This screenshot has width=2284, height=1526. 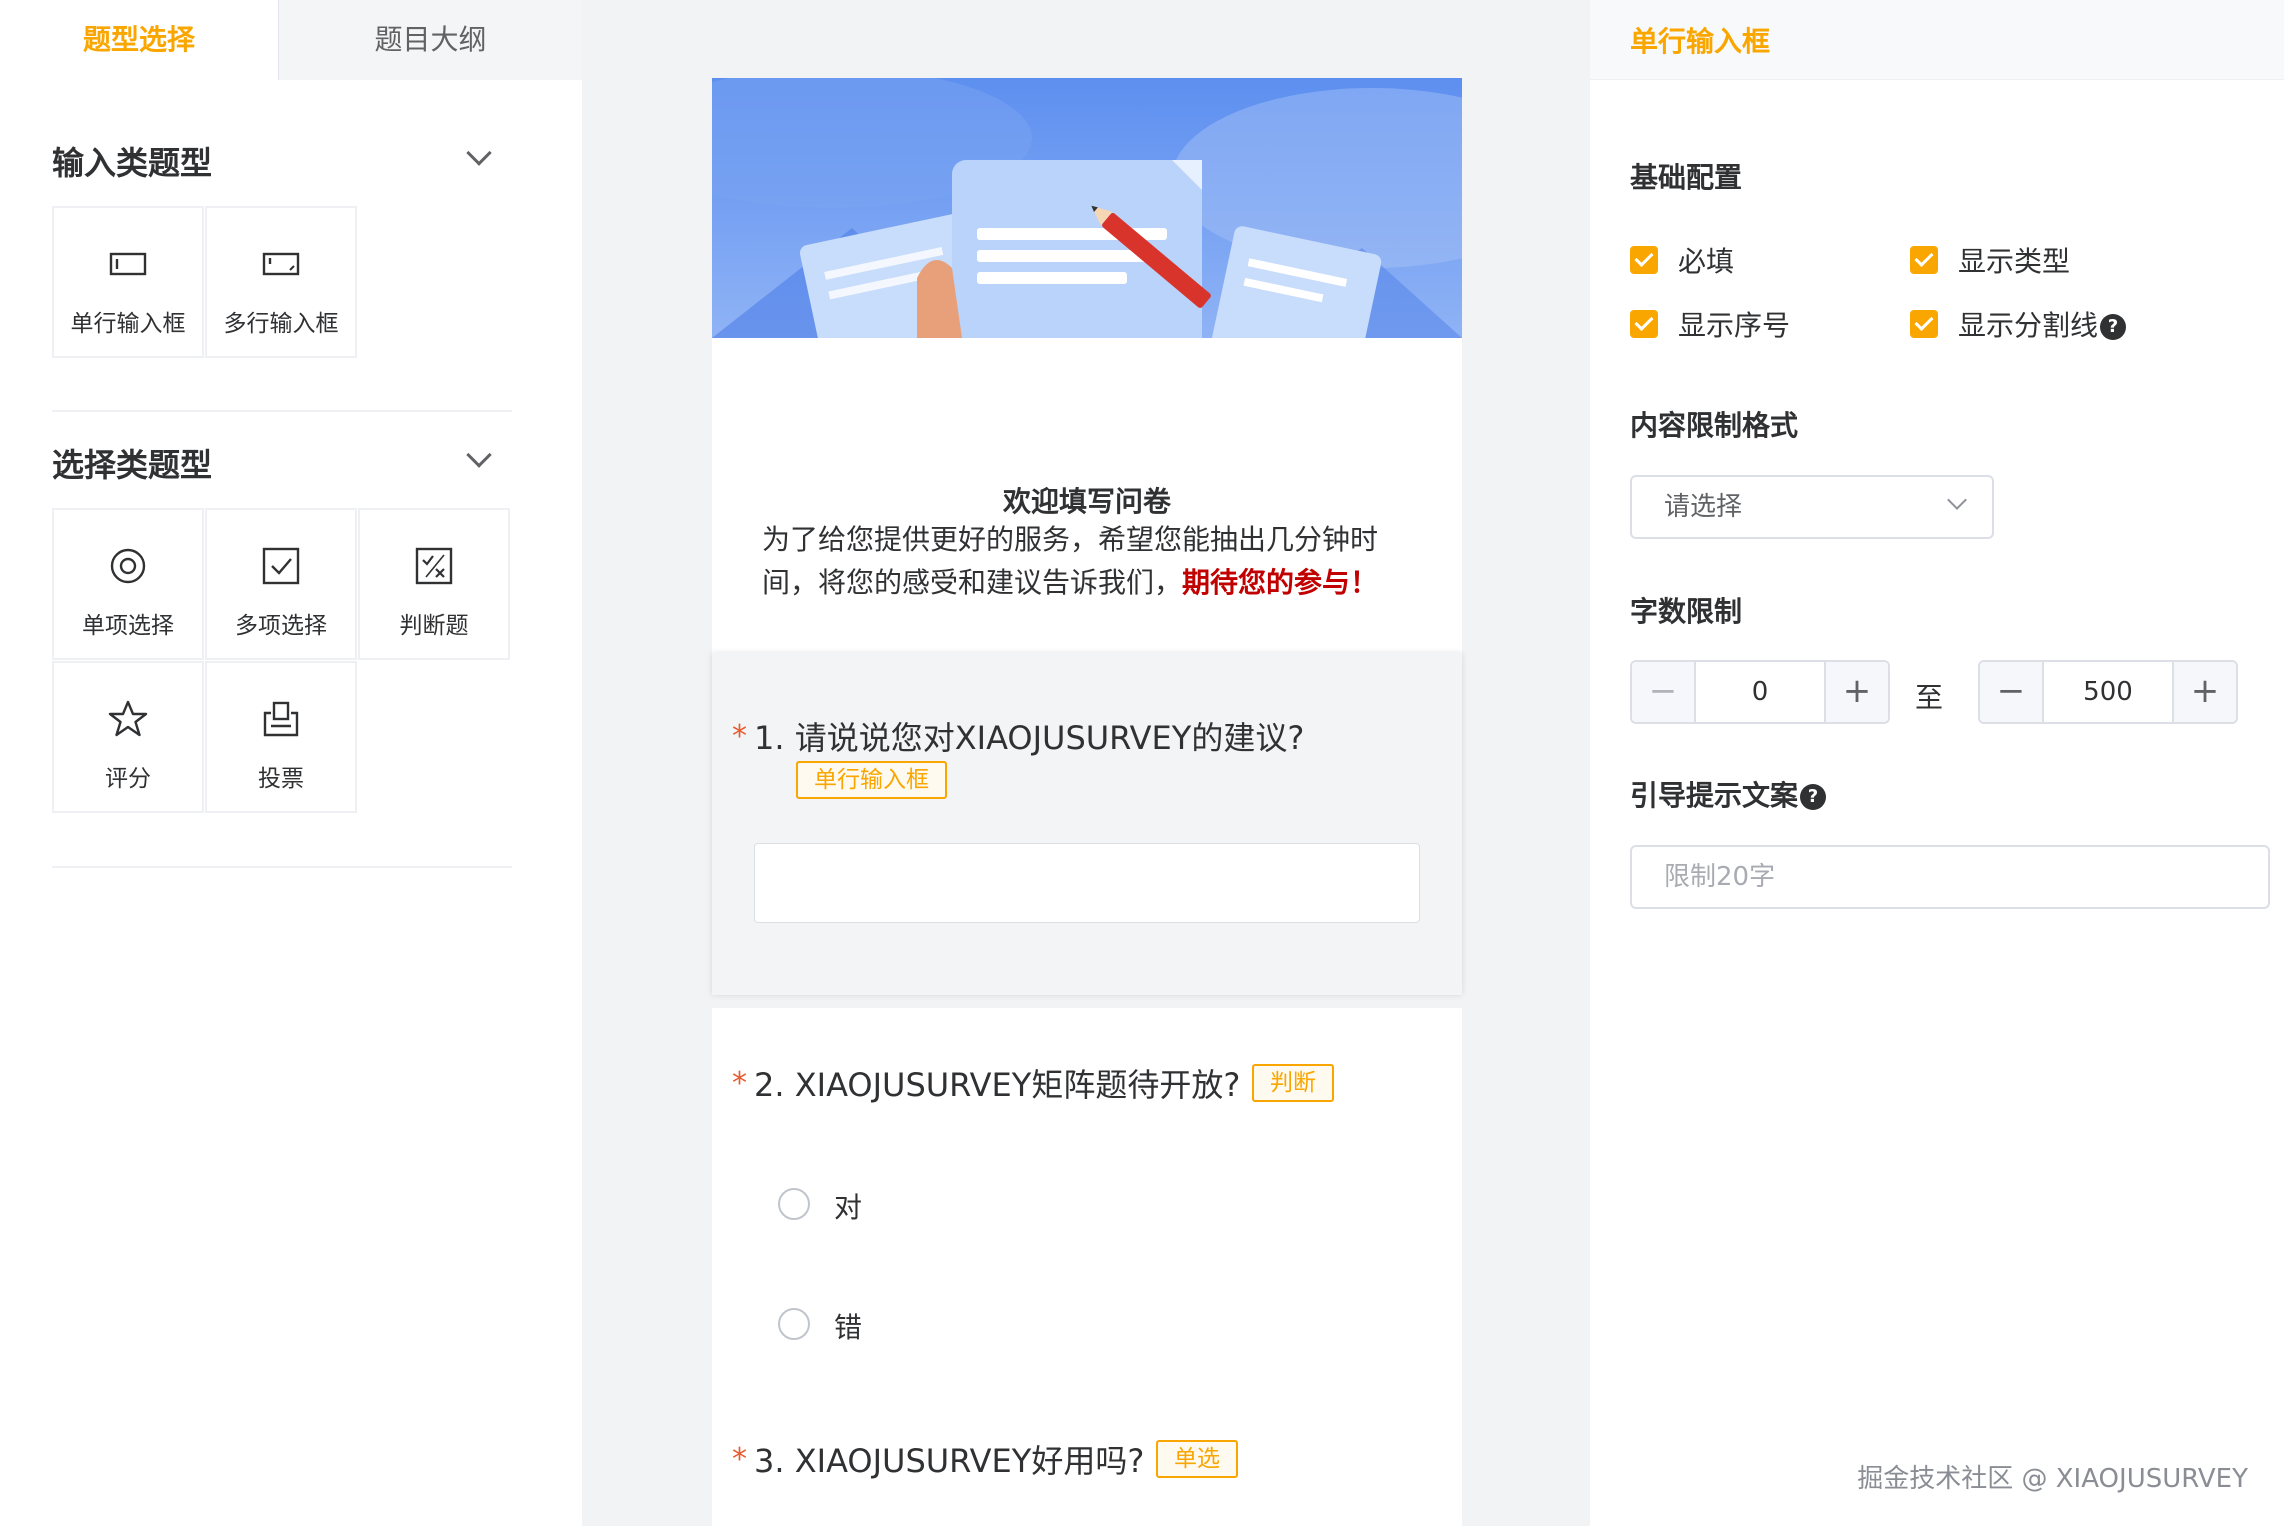 I want to click on radio-option-true, so click(x=794, y=1204).